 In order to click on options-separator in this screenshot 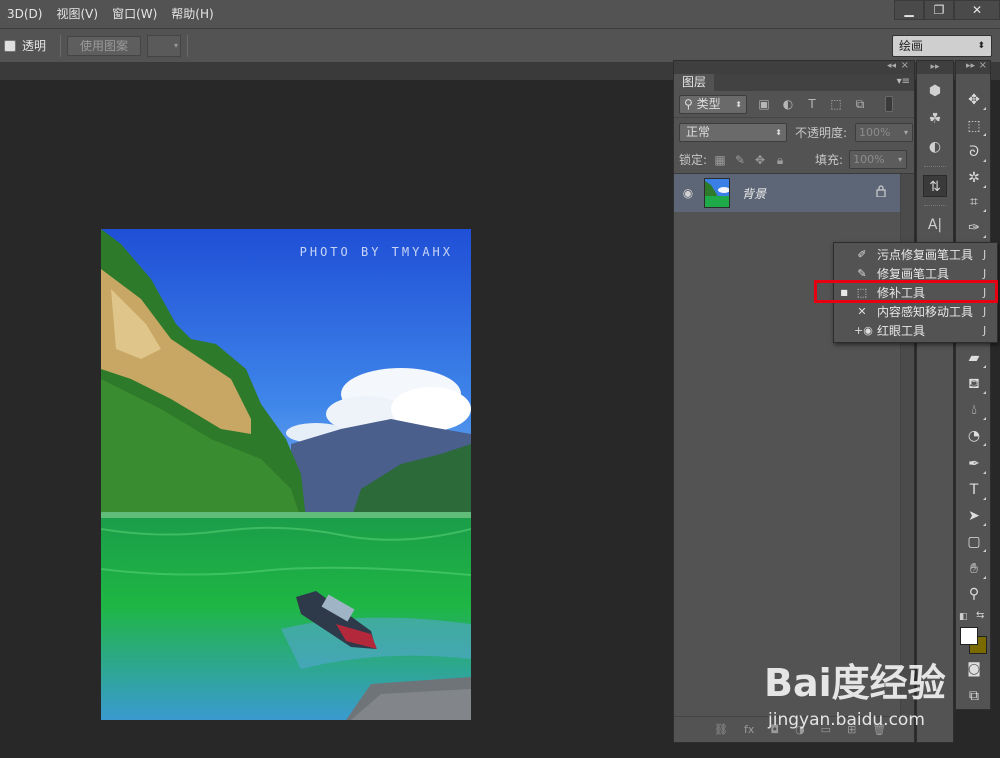, I will do `click(61, 45)`.